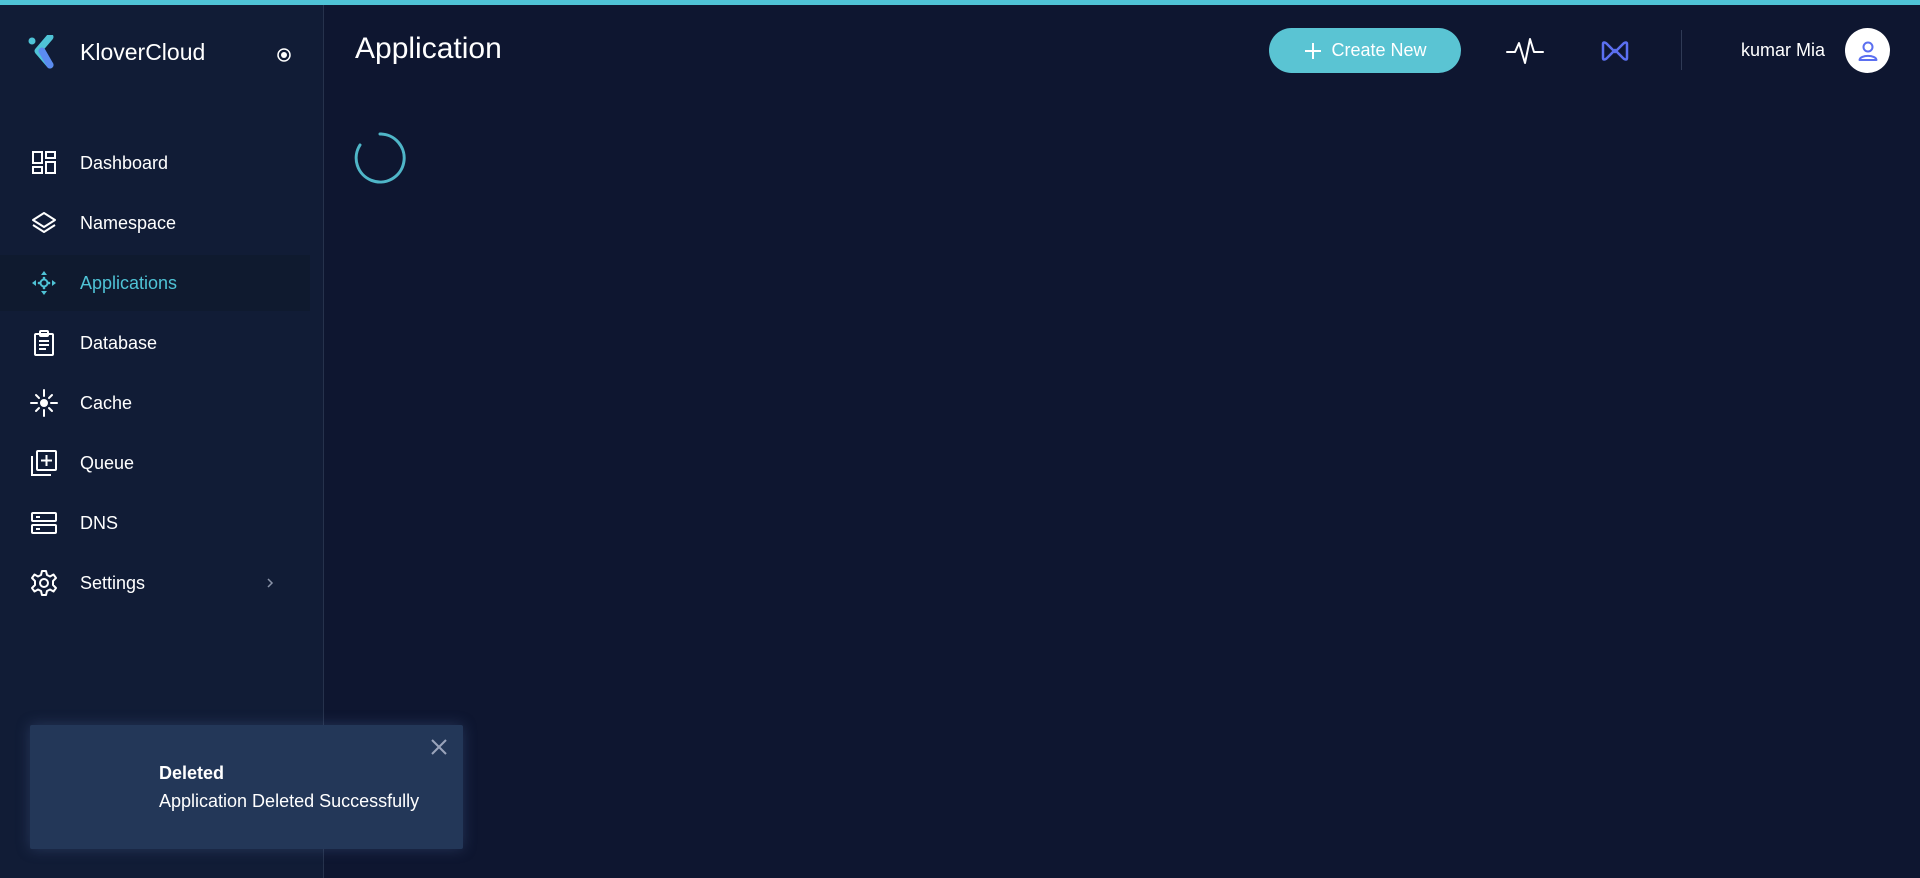 Image resolution: width=1920 pixels, height=878 pixels. What do you see at coordinates (124, 162) in the screenshot?
I see `sidebar-item-label: Dashboard` at bounding box center [124, 162].